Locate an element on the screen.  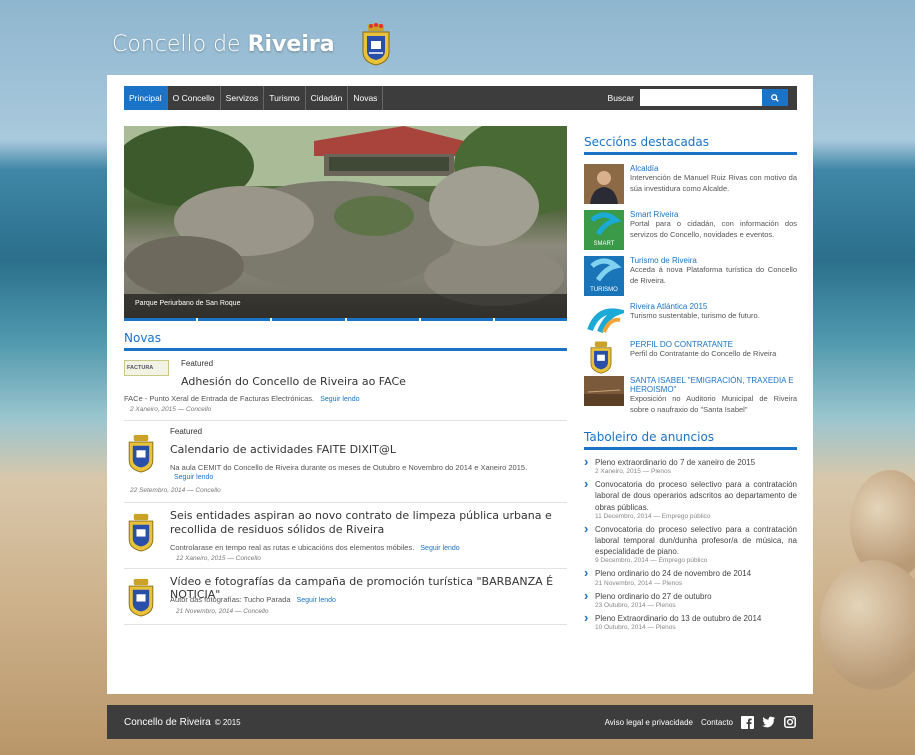
site-title-bold: Riveira is located at coordinates (291, 44).